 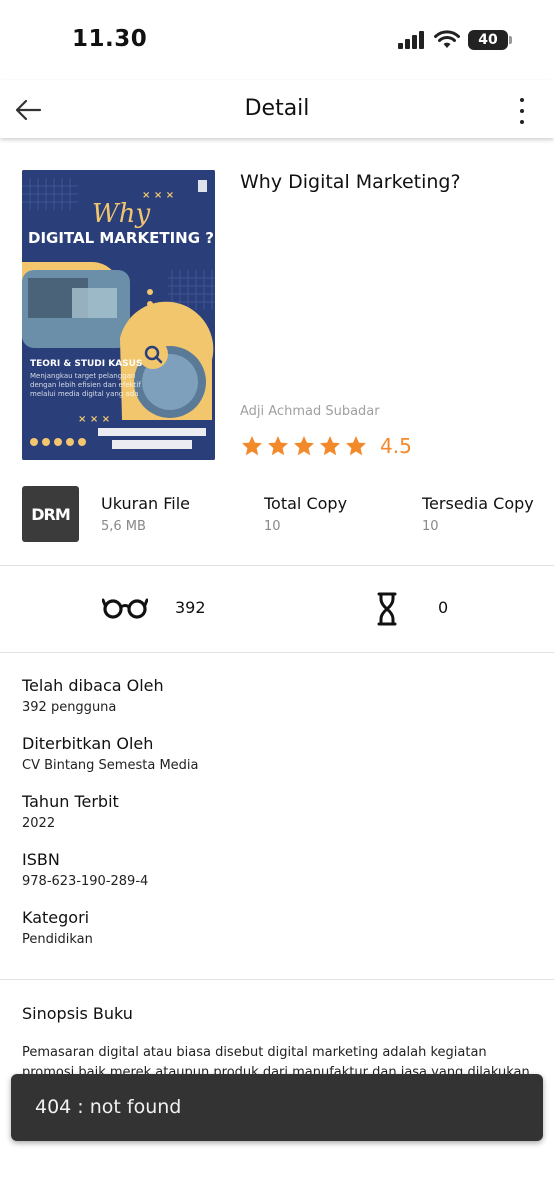 I want to click on book-title: Why Digital Marketing?, so click(x=350, y=182).